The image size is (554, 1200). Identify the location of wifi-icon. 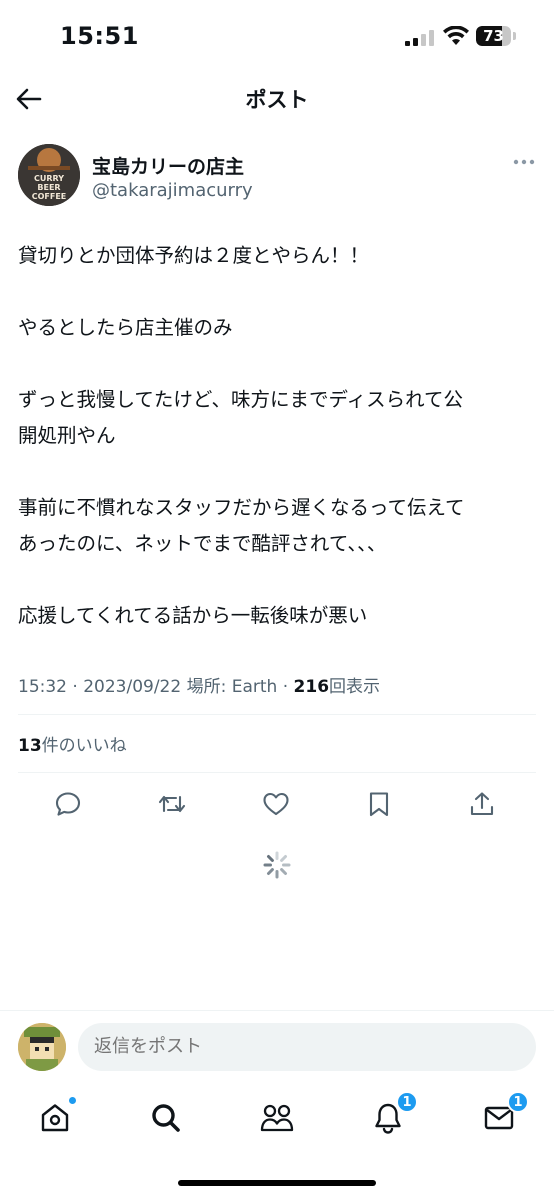
(456, 35).